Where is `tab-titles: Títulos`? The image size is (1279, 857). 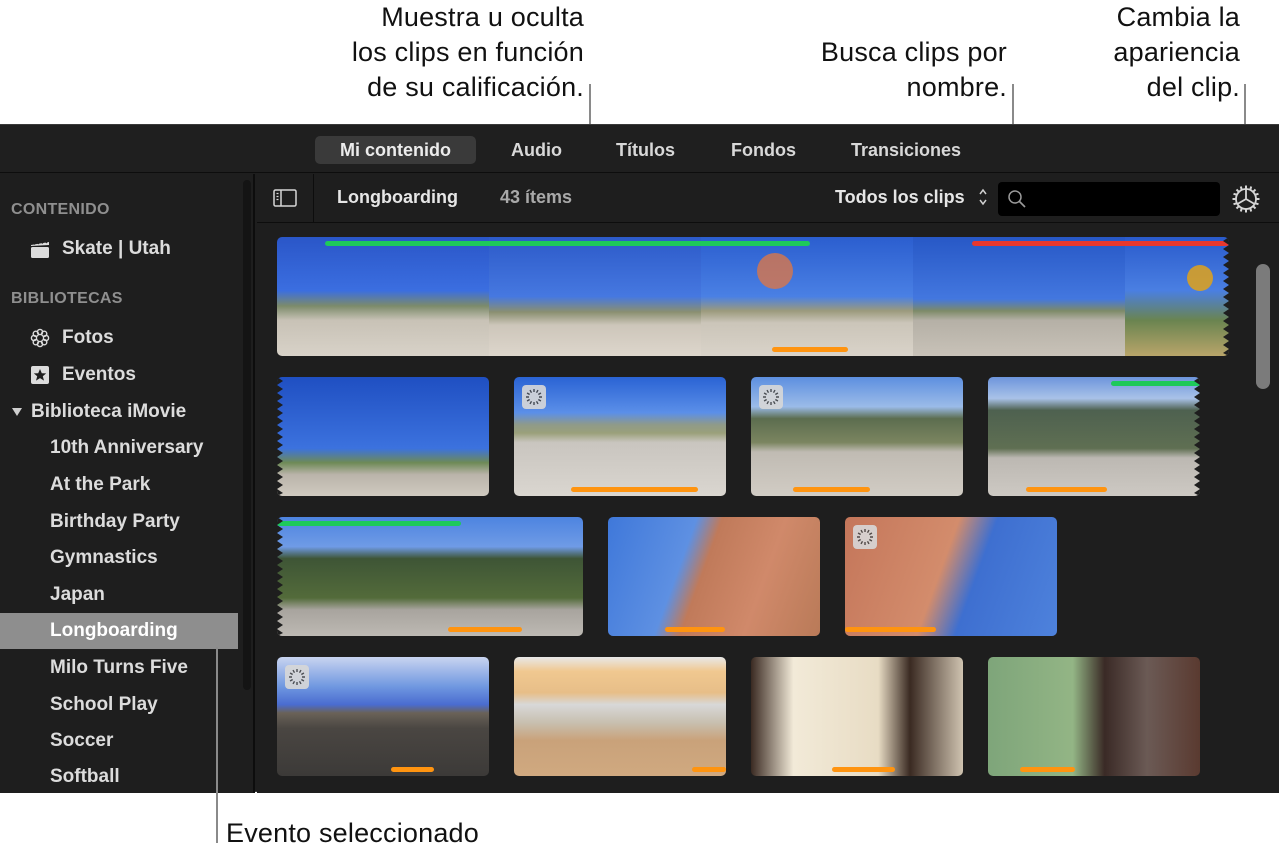
tab-titles: Títulos is located at coordinates (645, 150).